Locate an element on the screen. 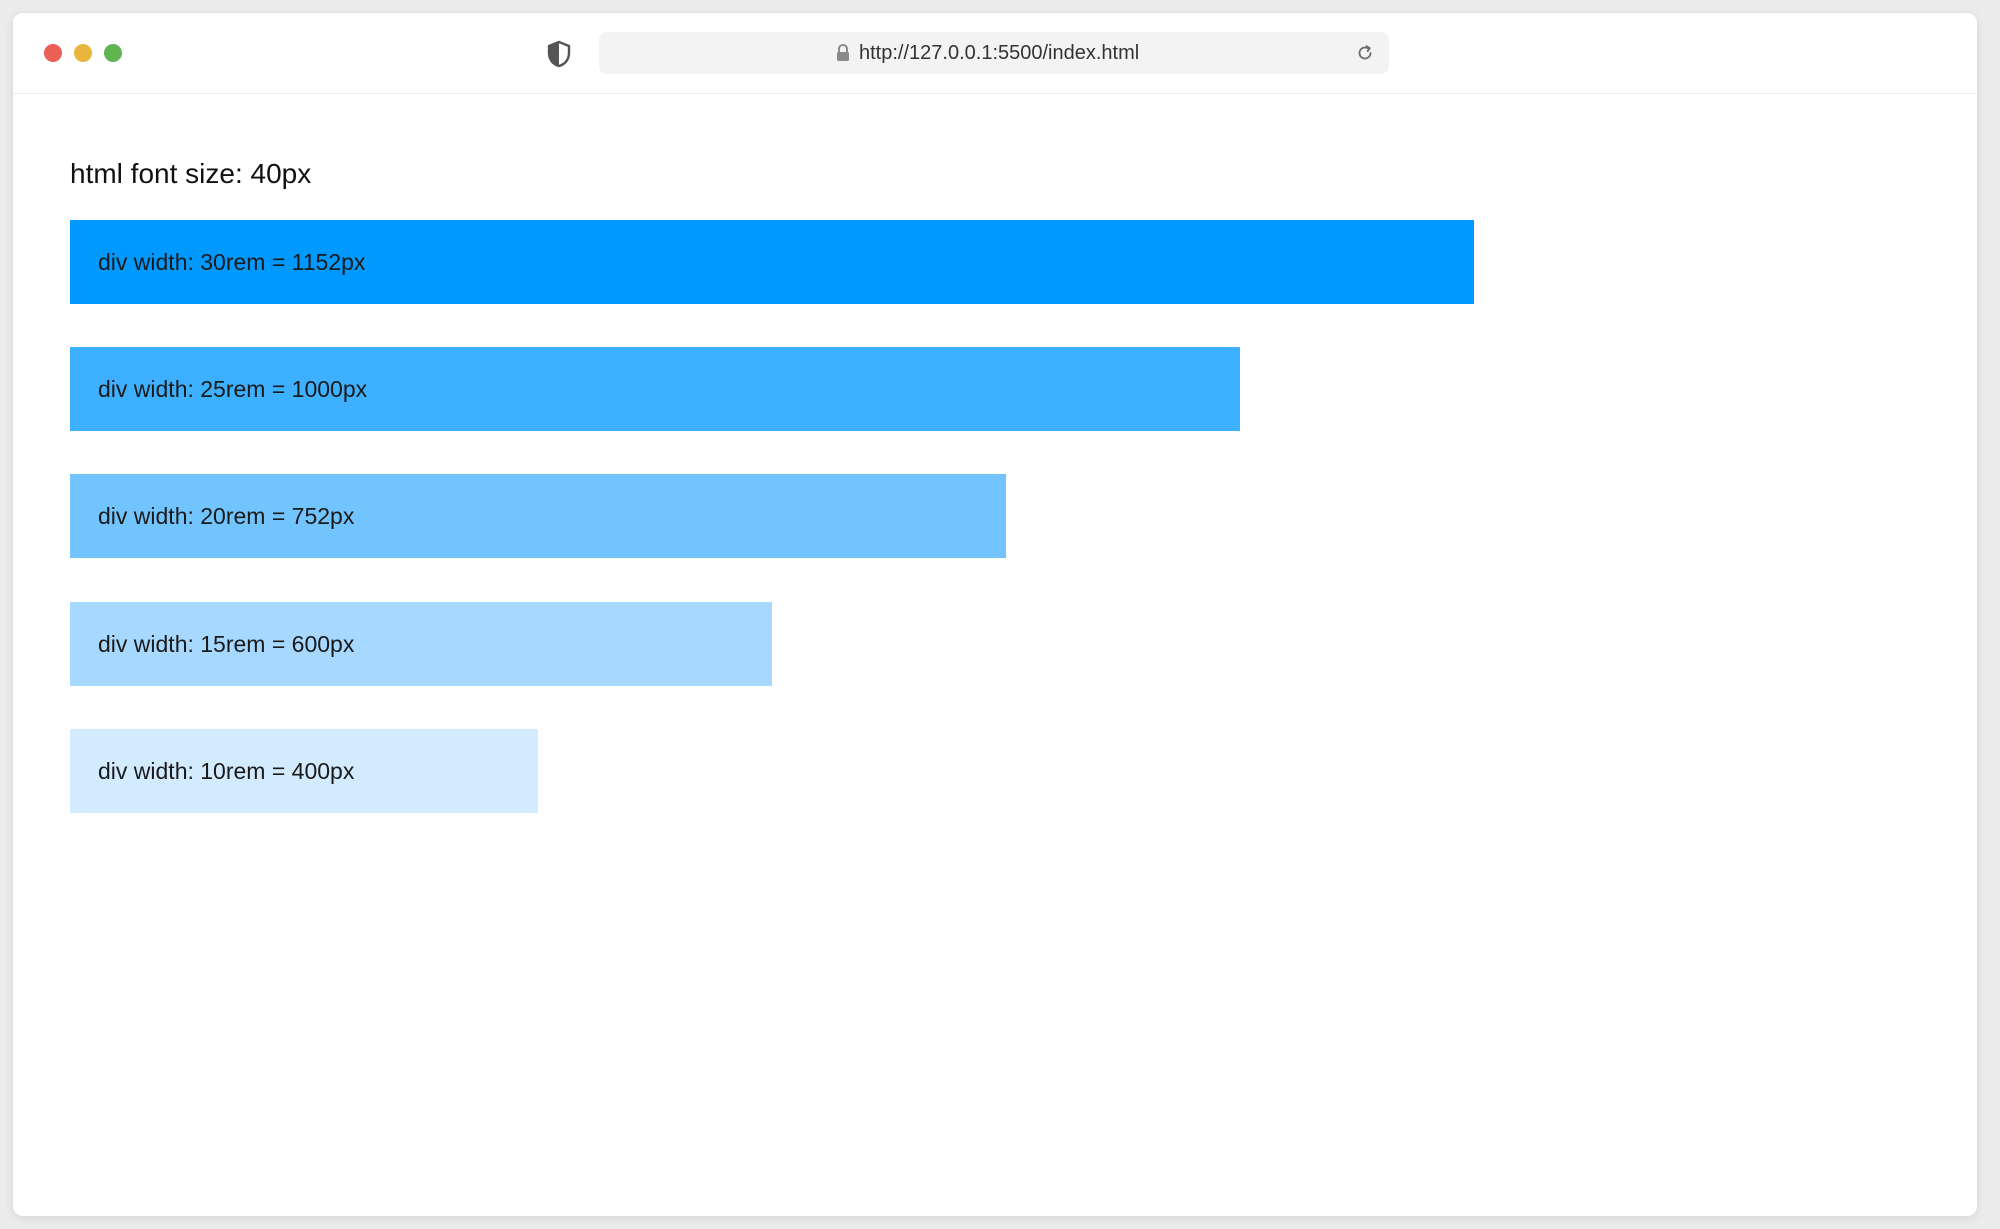 The width and height of the screenshot is (2000, 1229). bar-label: div width: 15rem = 600px is located at coordinates (226, 643).